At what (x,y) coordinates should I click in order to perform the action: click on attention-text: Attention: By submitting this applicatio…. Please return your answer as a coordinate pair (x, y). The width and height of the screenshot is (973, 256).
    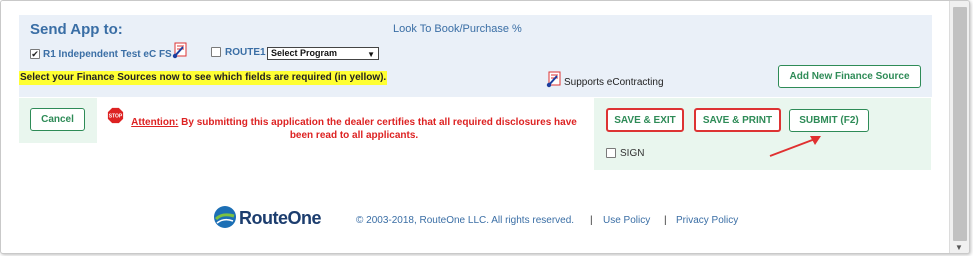
    Looking at the image, I should click on (354, 129).